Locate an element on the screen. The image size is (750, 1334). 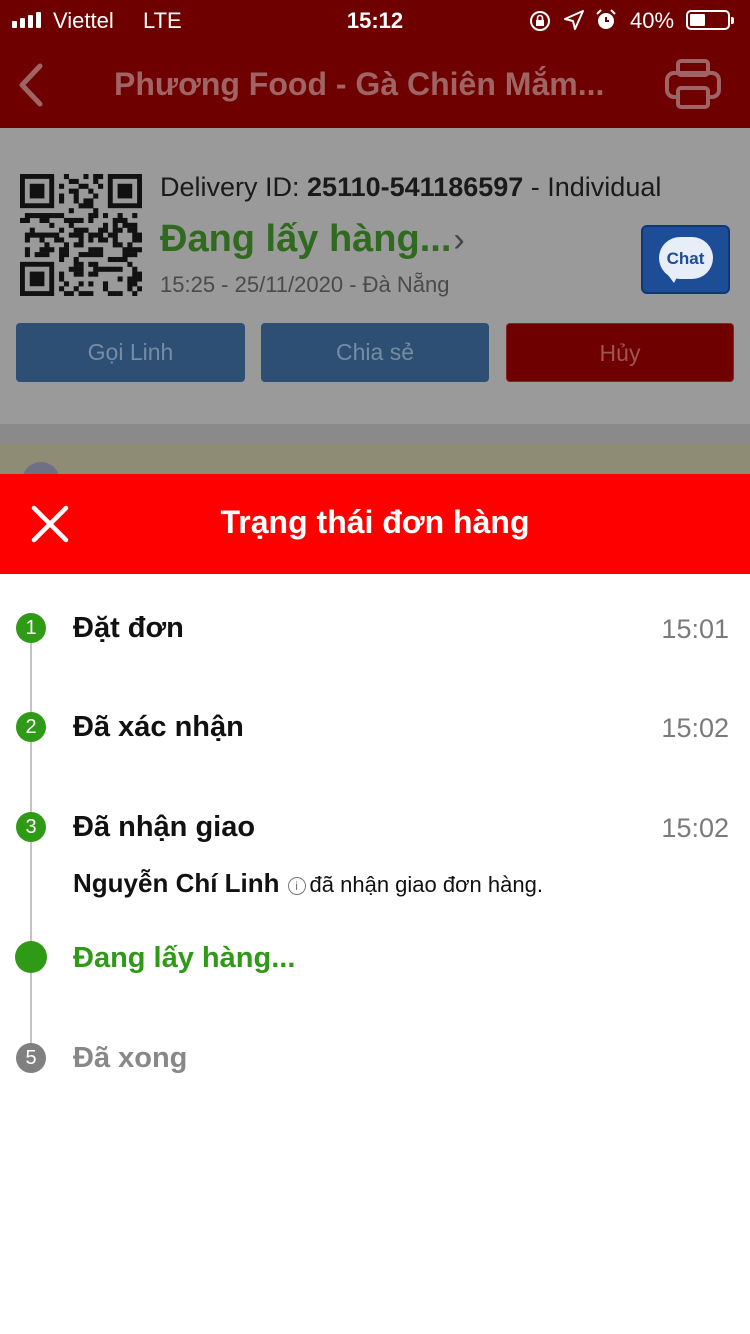
step-2-number: 2 is located at coordinates (31, 727).